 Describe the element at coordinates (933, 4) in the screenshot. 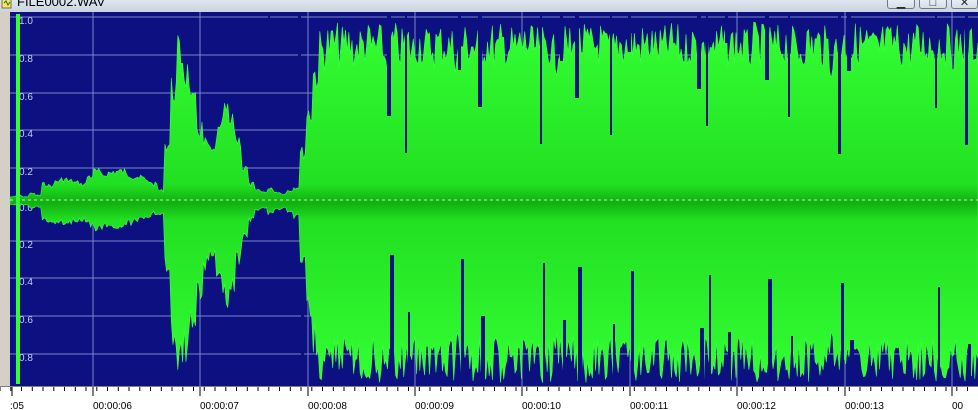

I see `maximize-button: □` at that location.